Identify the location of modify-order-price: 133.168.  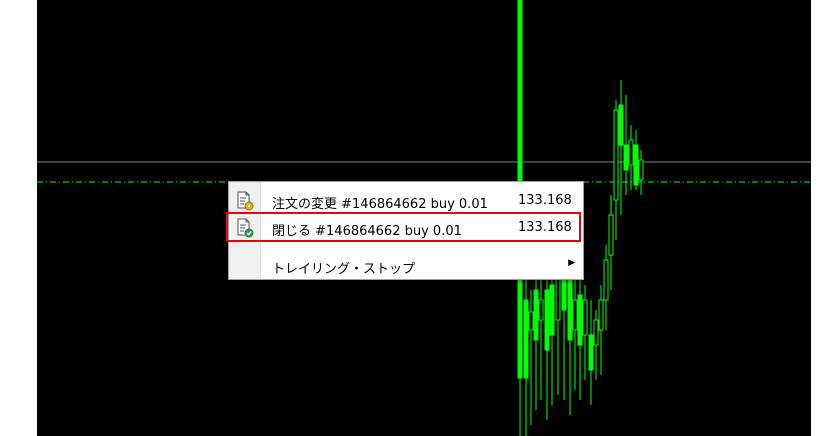
(545, 200).